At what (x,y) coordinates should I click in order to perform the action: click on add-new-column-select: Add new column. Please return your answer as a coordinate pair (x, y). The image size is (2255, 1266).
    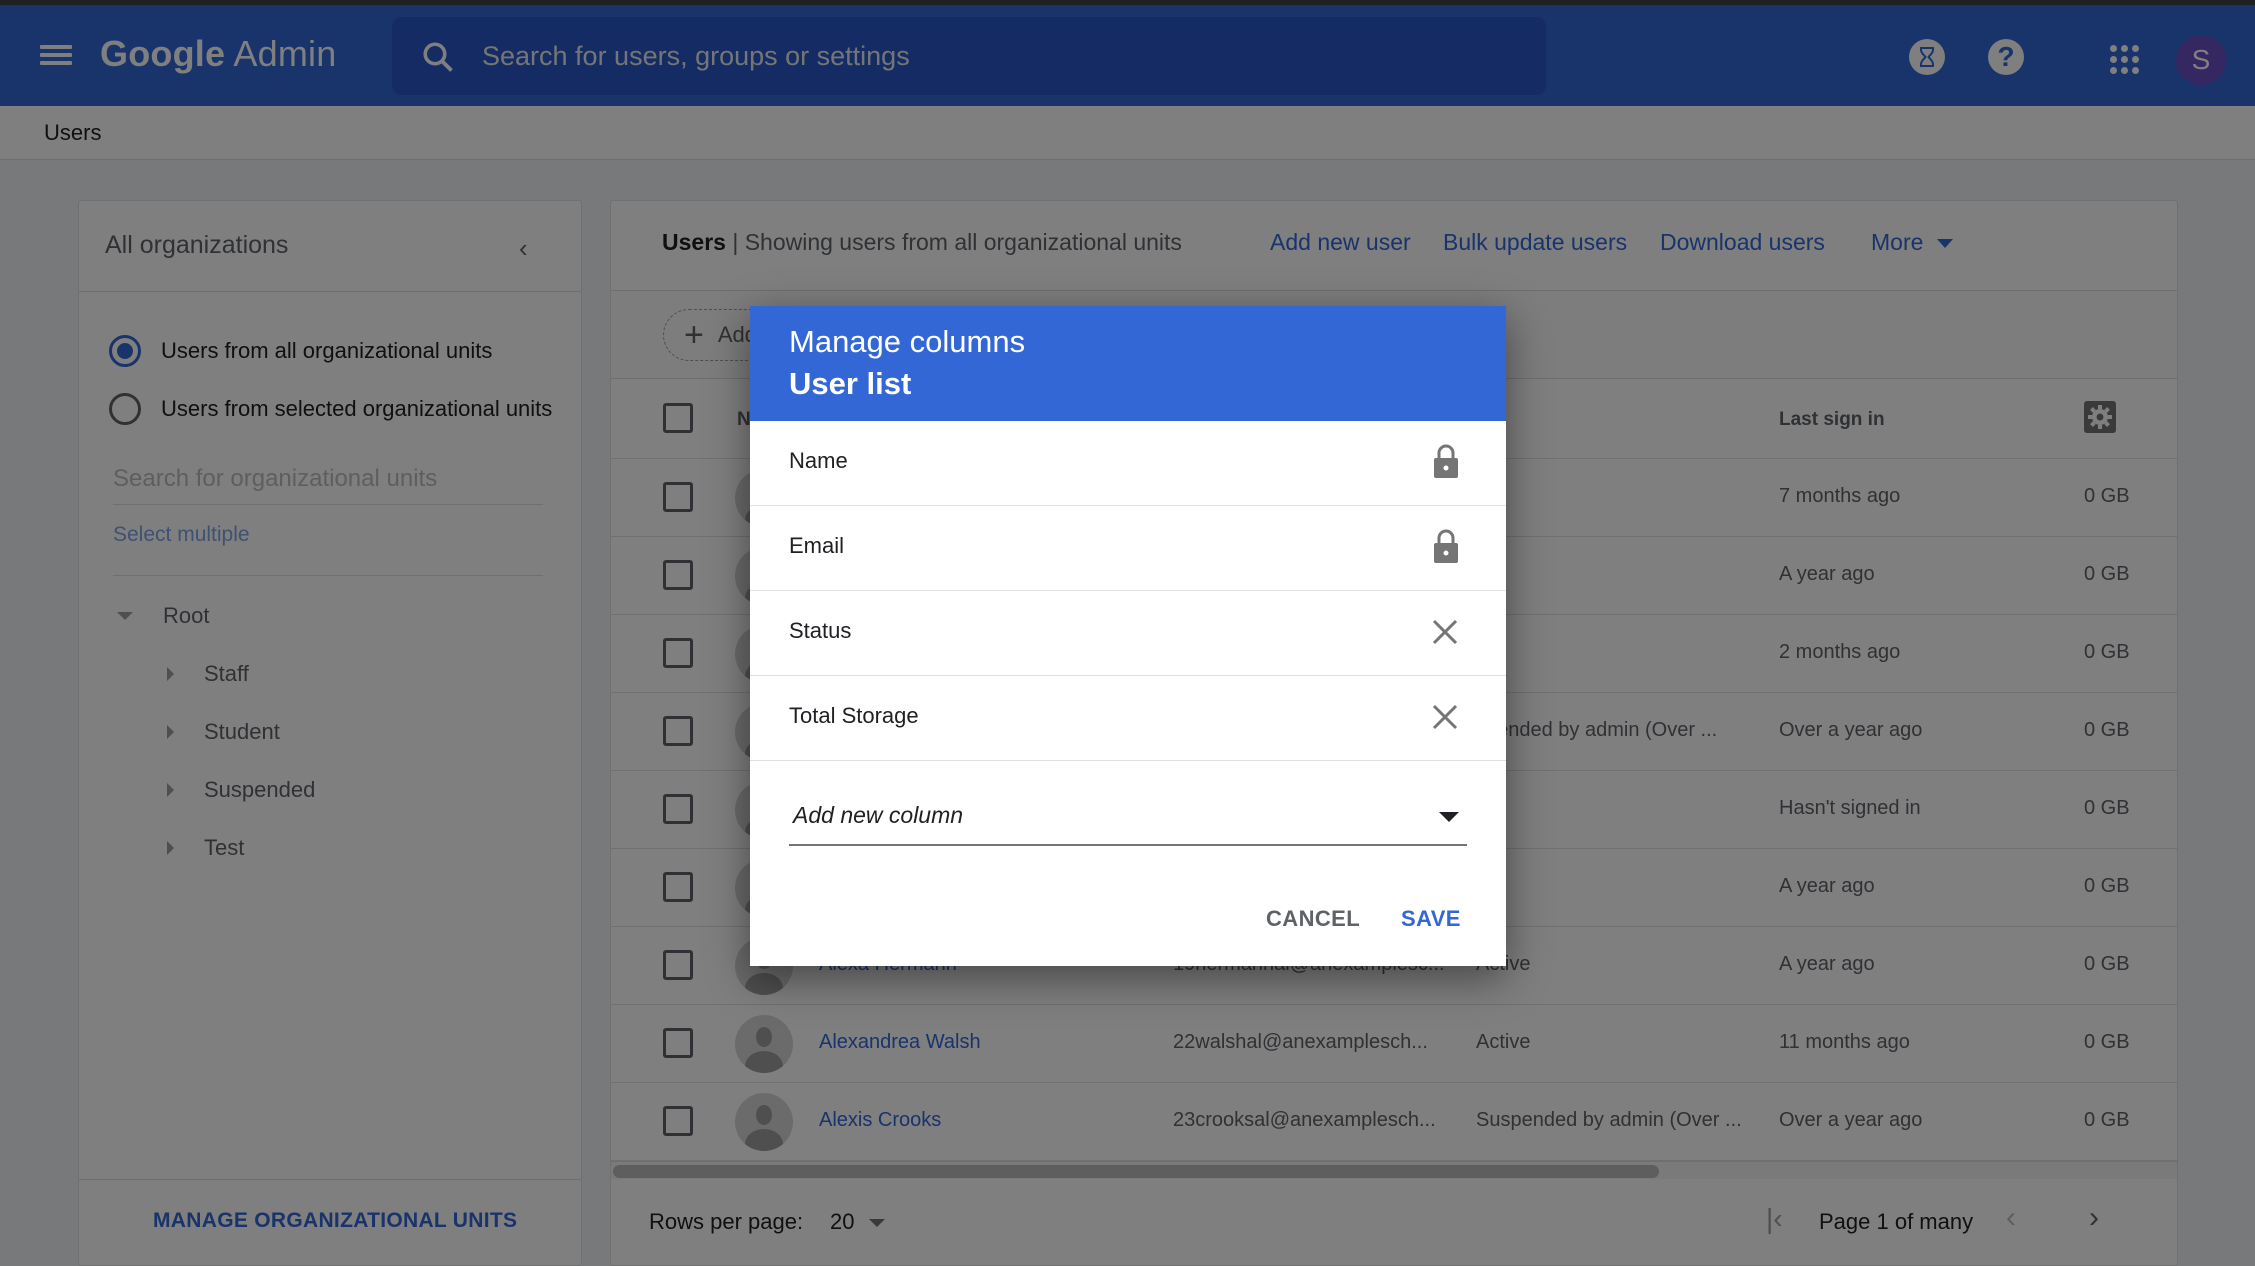
    Looking at the image, I should click on (1128, 816).